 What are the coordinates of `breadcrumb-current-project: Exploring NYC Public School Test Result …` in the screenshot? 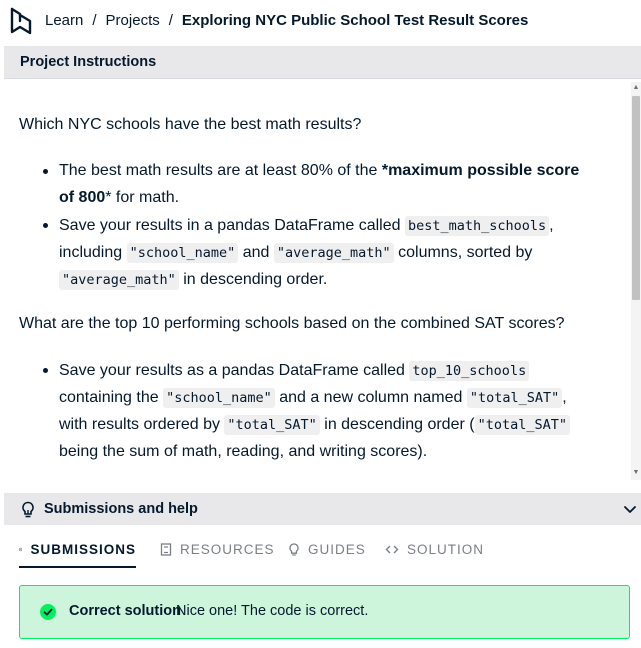 It's located at (355, 20).